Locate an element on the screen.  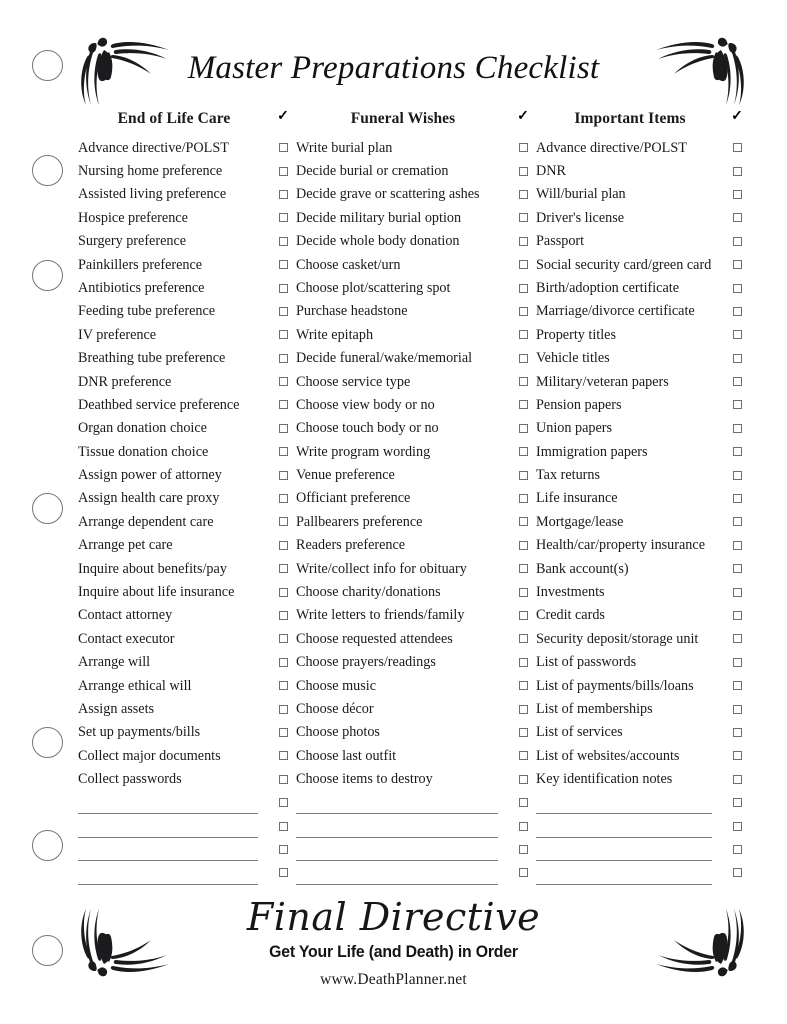
checklist-row: Union papers is located at coordinates (643, 428).